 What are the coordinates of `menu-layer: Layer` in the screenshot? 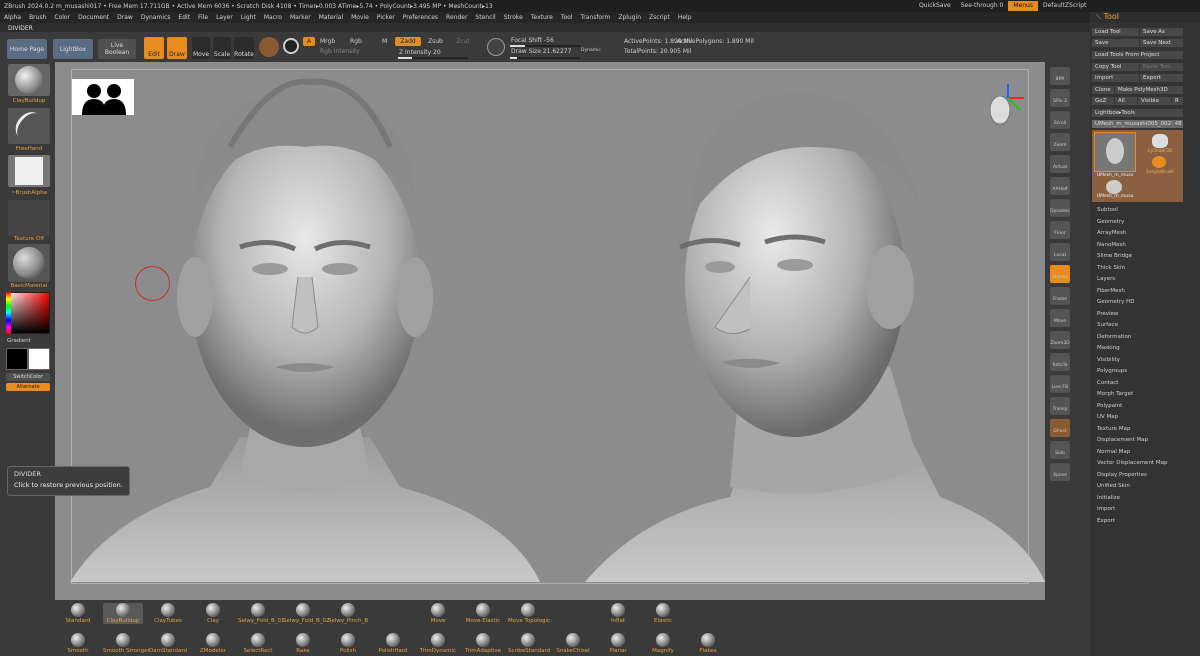 It's located at (224, 17).